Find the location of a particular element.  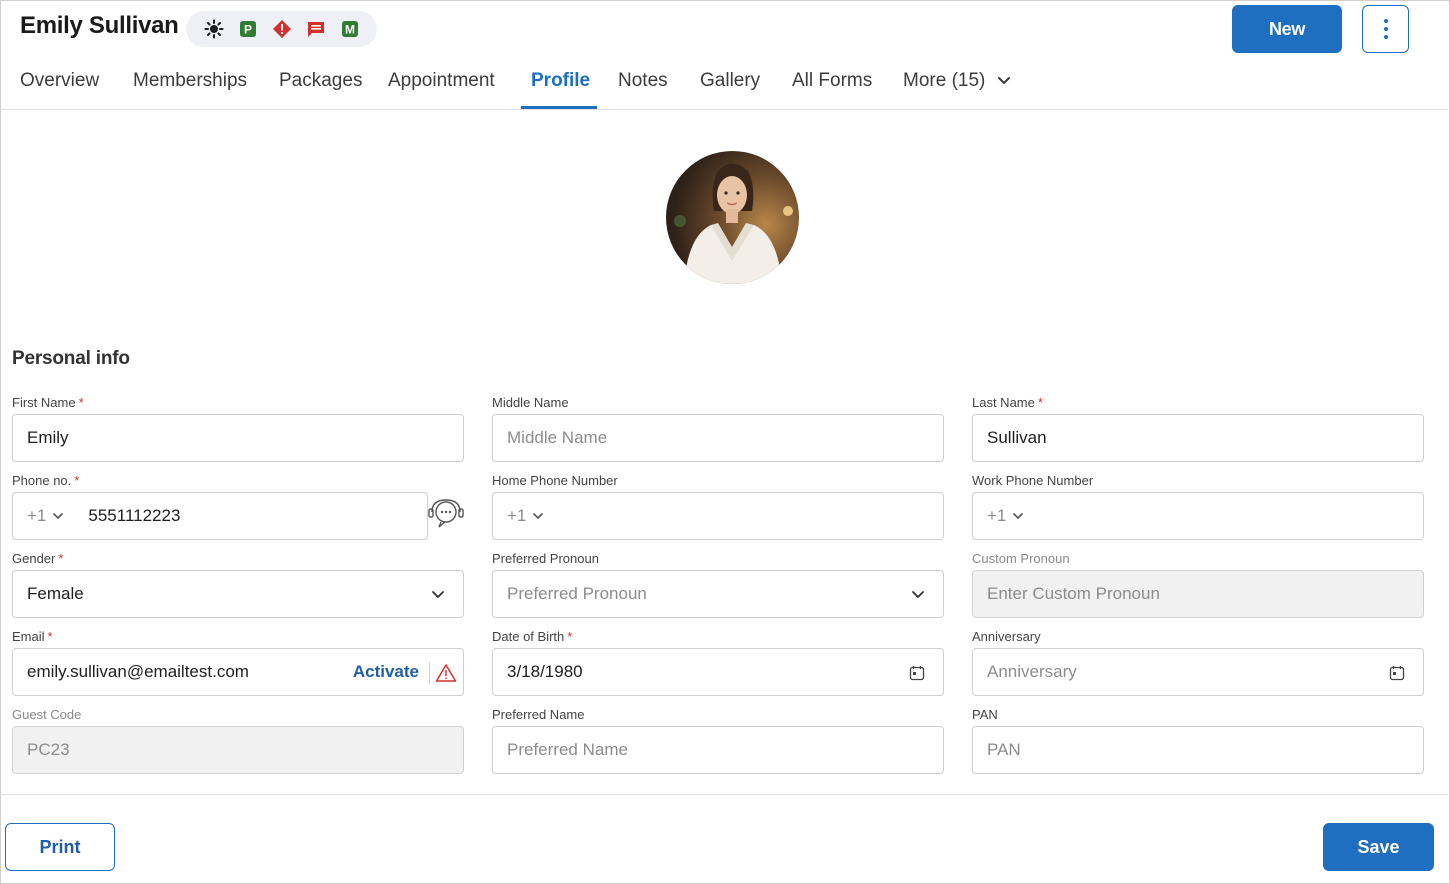

guest-code-field: PC23 is located at coordinates (238, 750).